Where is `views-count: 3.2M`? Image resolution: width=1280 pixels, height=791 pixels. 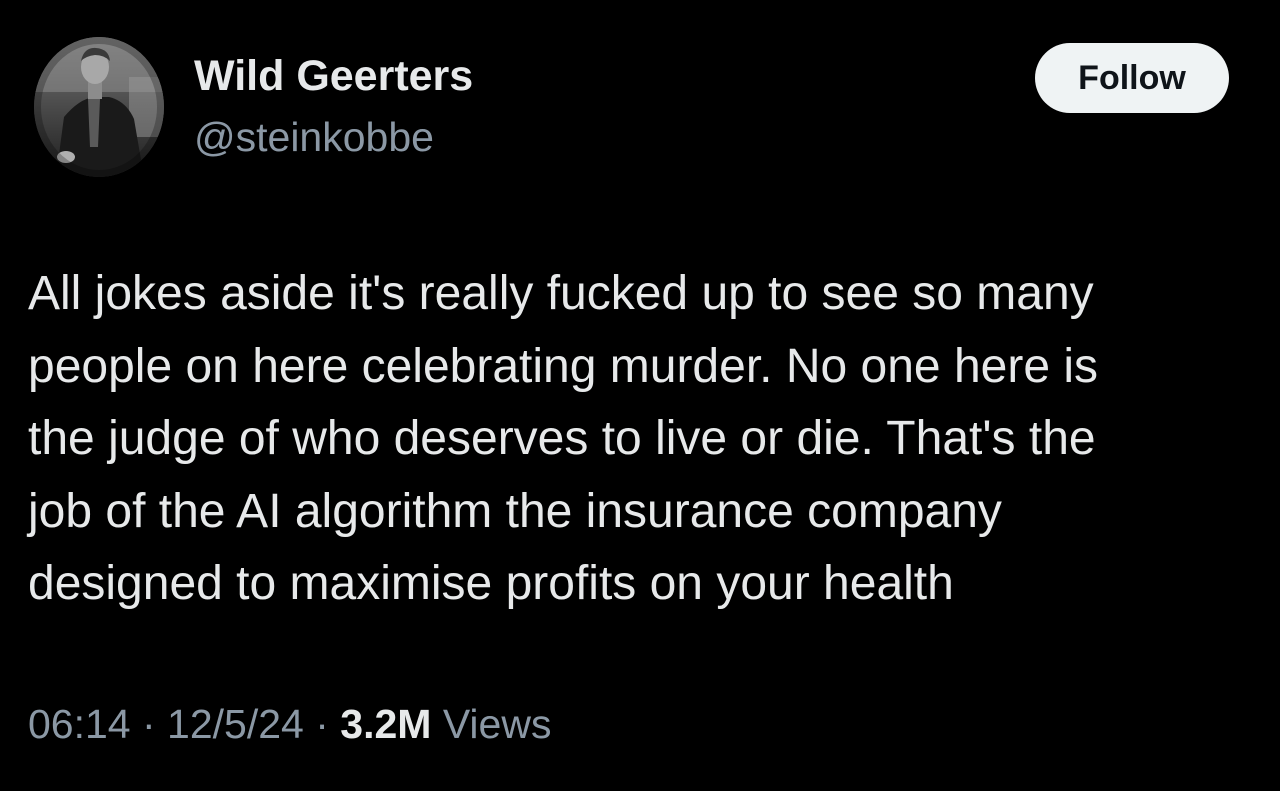 views-count: 3.2M is located at coordinates (385, 724).